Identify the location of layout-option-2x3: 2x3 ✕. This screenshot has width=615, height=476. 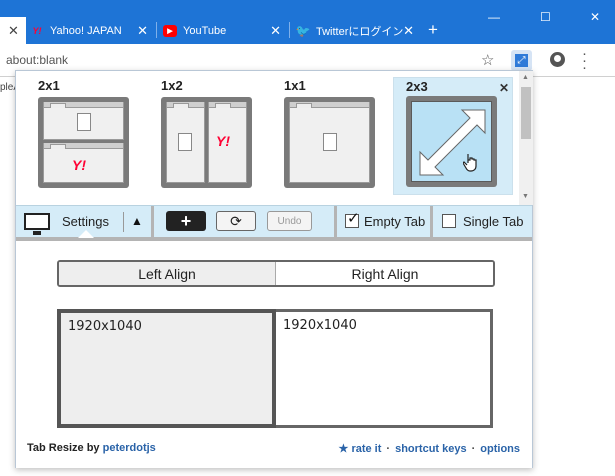
(453, 136).